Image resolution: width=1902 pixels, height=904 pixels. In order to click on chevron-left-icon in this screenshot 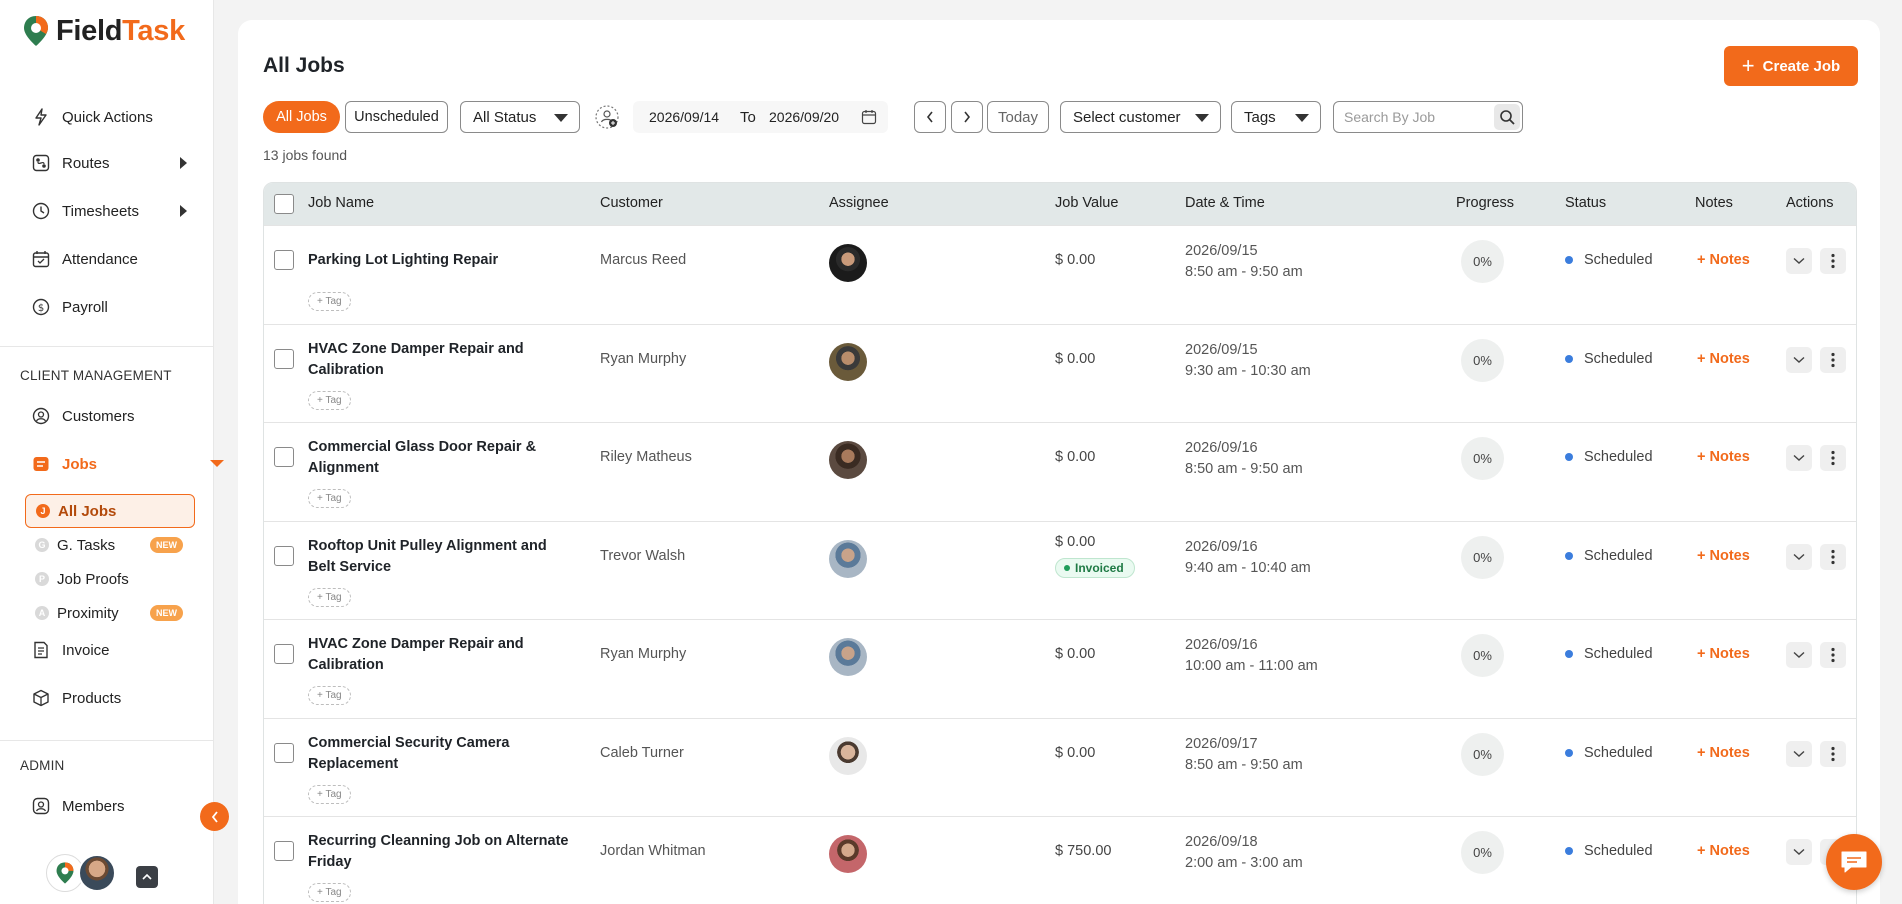, I will do `click(214, 816)`.